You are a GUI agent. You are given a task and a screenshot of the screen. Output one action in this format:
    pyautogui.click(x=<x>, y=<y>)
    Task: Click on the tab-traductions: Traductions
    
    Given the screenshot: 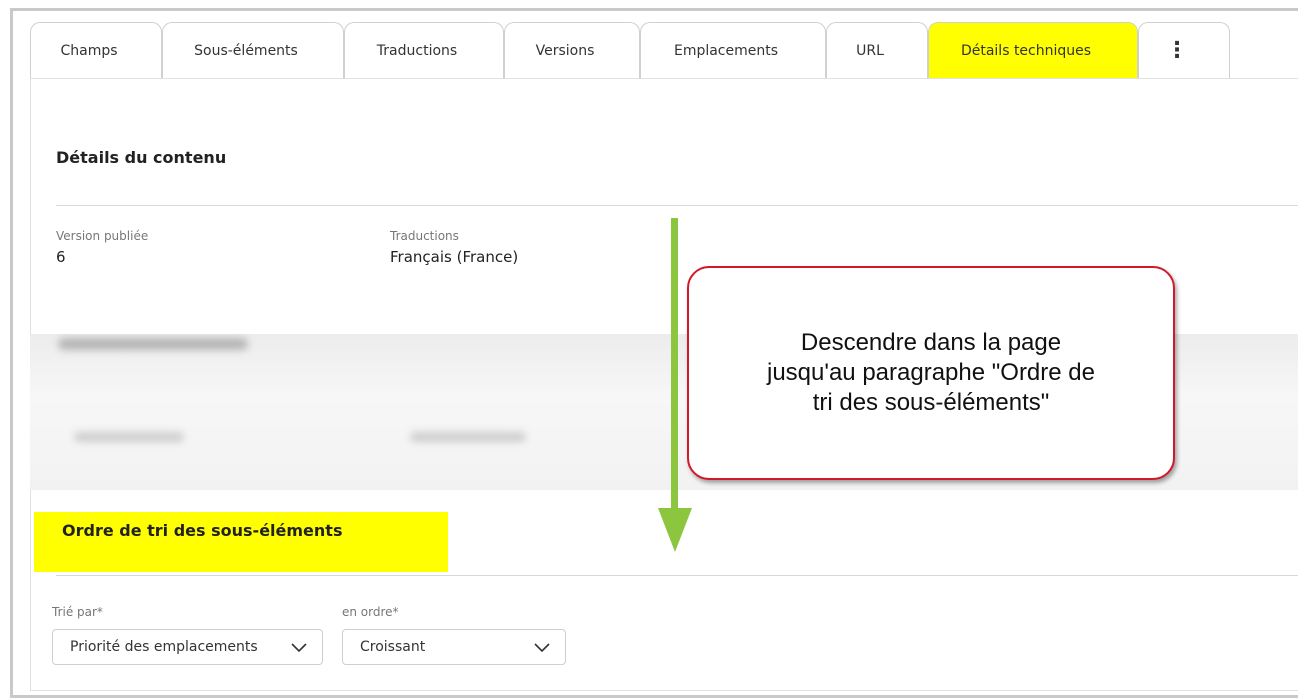 What is the action you would take?
    pyautogui.click(x=424, y=50)
    